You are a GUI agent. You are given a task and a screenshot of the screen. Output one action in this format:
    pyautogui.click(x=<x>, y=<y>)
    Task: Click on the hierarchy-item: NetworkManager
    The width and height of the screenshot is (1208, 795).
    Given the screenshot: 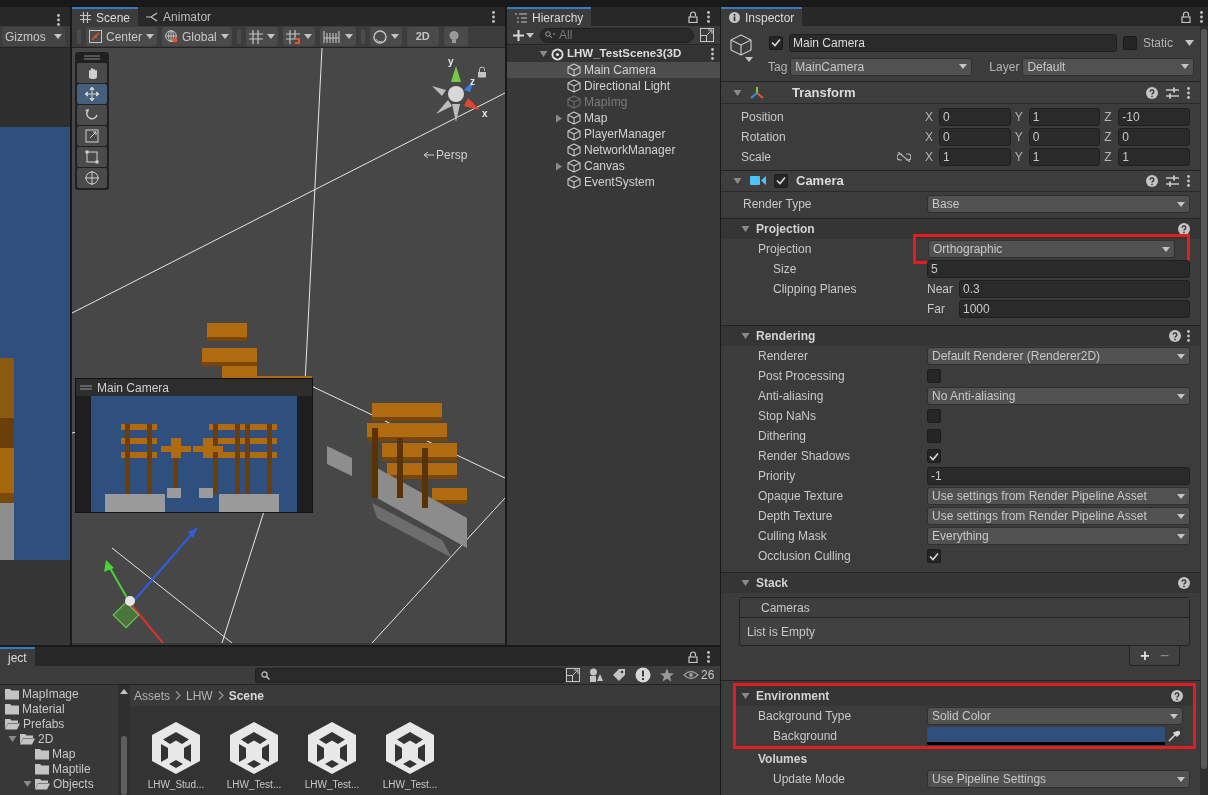 What is the action you would take?
    pyautogui.click(x=613, y=150)
    